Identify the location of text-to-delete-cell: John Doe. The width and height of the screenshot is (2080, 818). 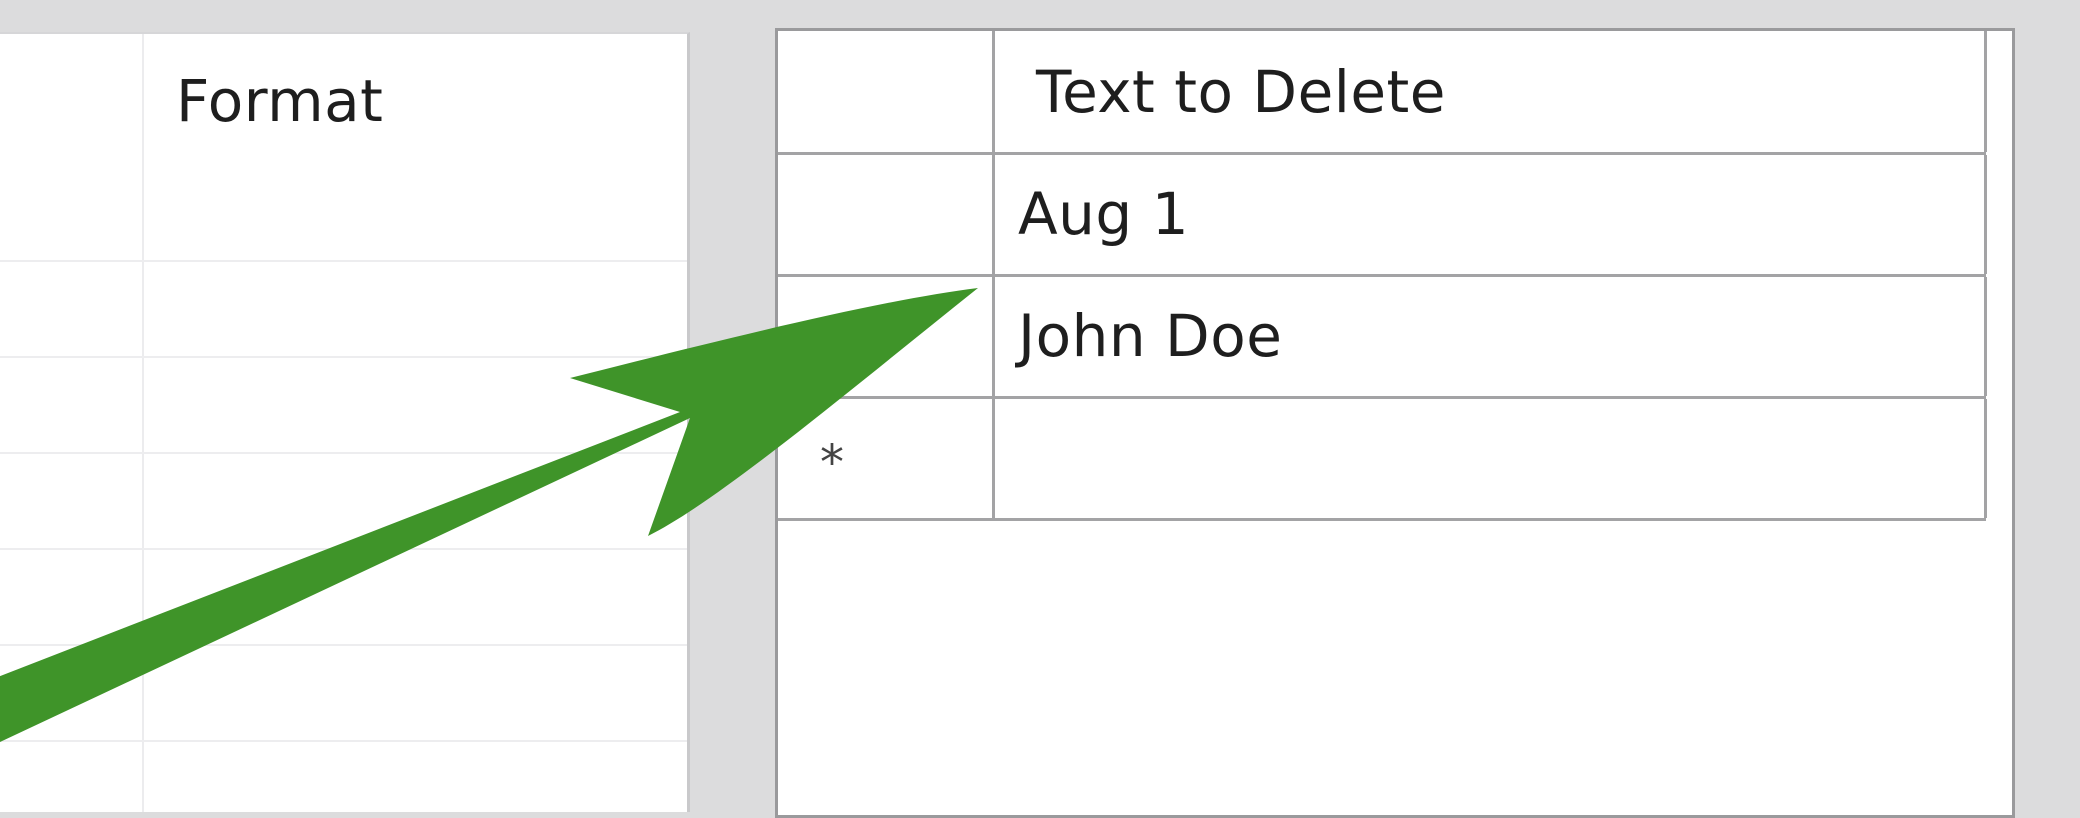
(1150, 336).